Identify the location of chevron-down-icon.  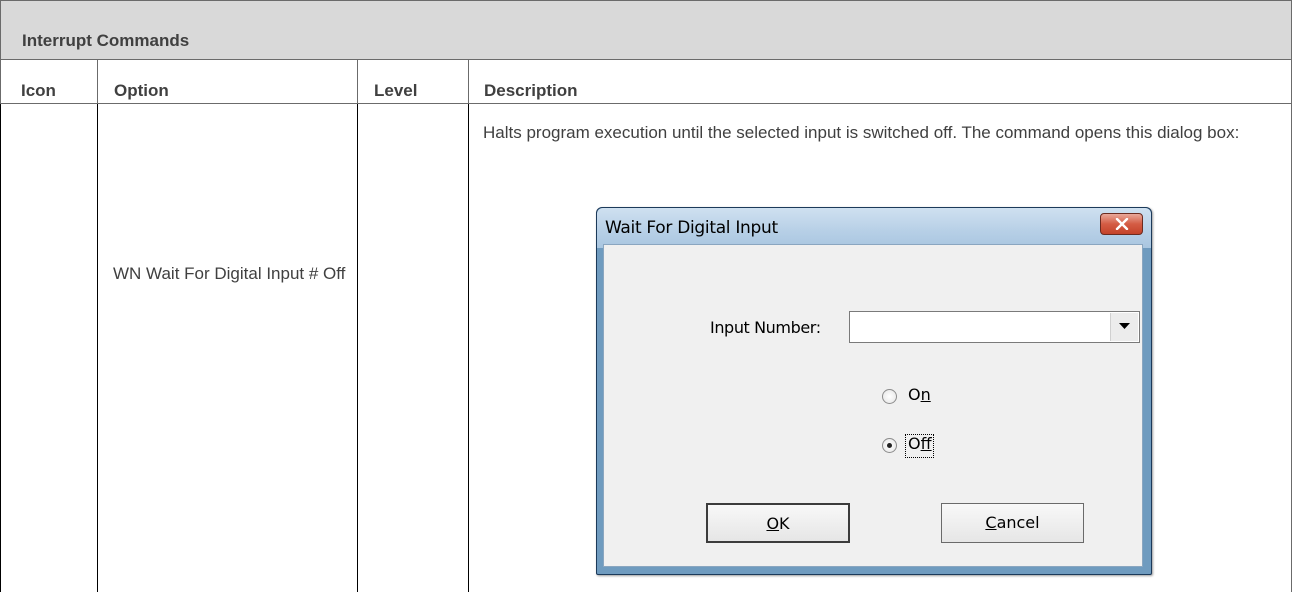
(1124, 326).